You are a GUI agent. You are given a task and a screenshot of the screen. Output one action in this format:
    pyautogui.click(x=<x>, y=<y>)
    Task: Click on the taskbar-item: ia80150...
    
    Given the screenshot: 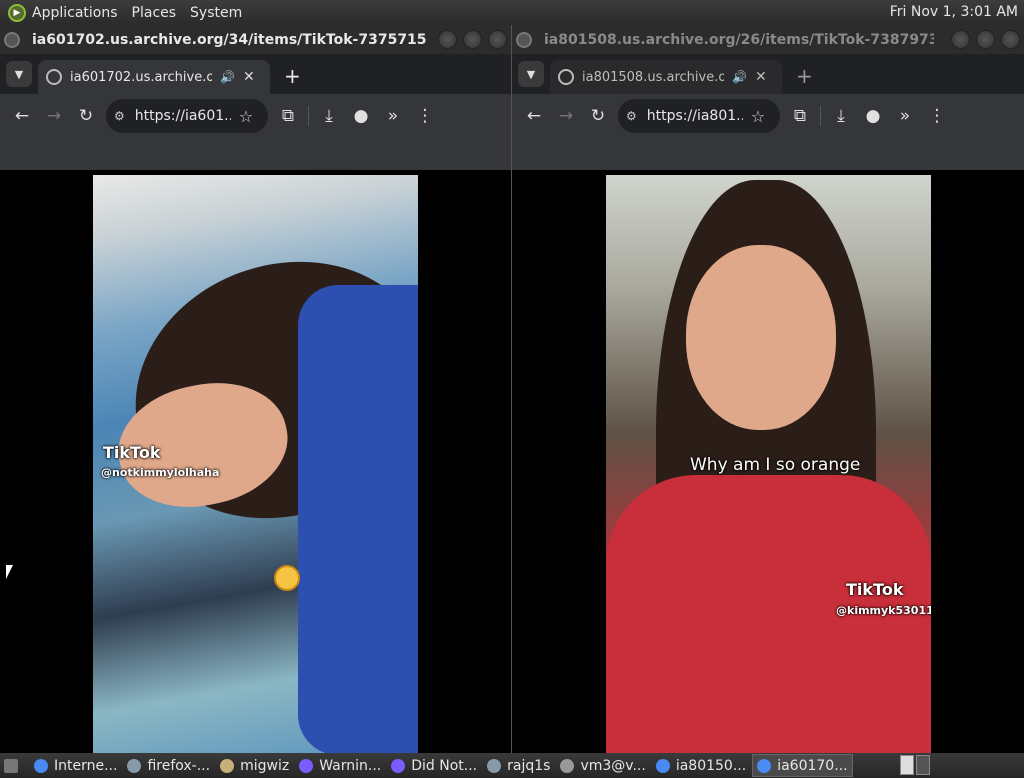 What is the action you would take?
    pyautogui.click(x=701, y=765)
    